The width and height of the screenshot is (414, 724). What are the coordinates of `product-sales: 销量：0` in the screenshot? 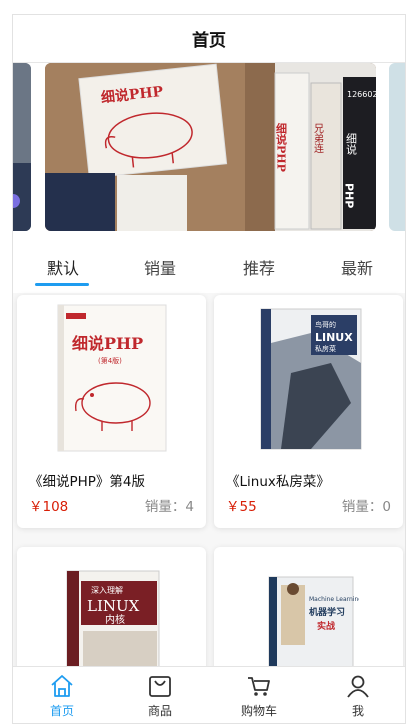 It's located at (366, 507).